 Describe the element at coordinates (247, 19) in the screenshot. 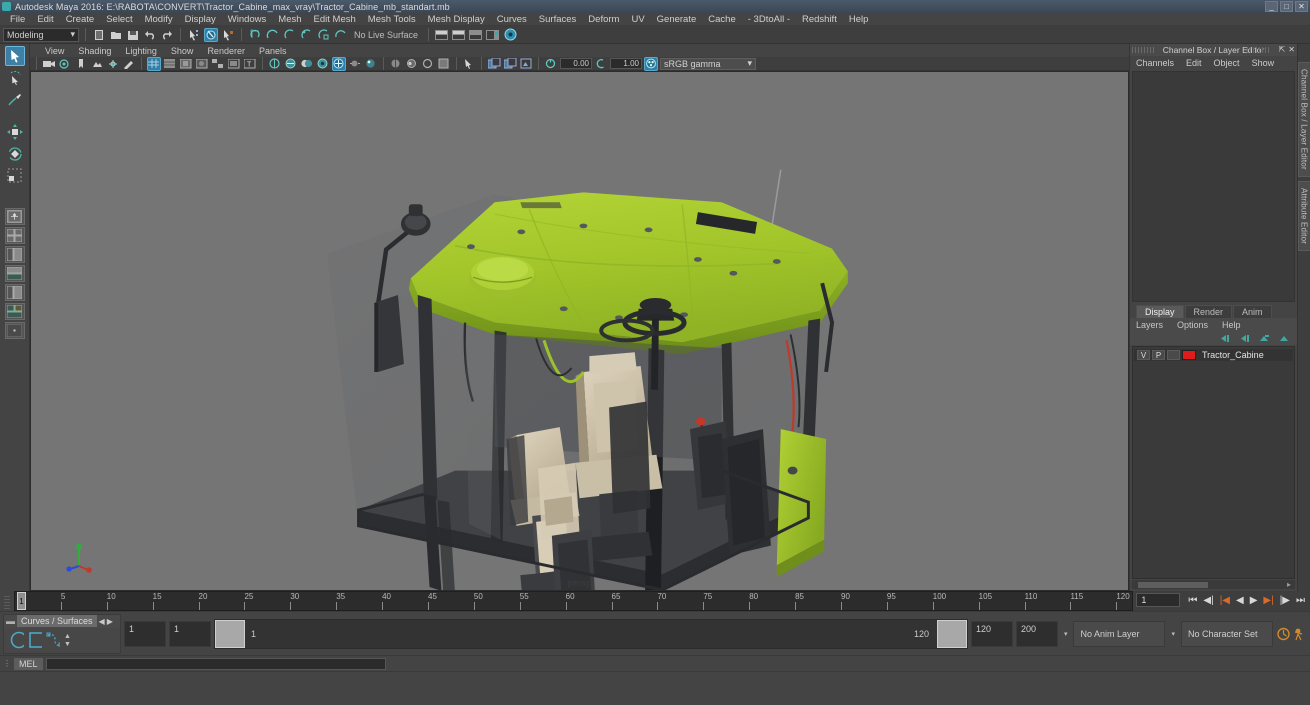

I see `menu-windows: Windows` at that location.